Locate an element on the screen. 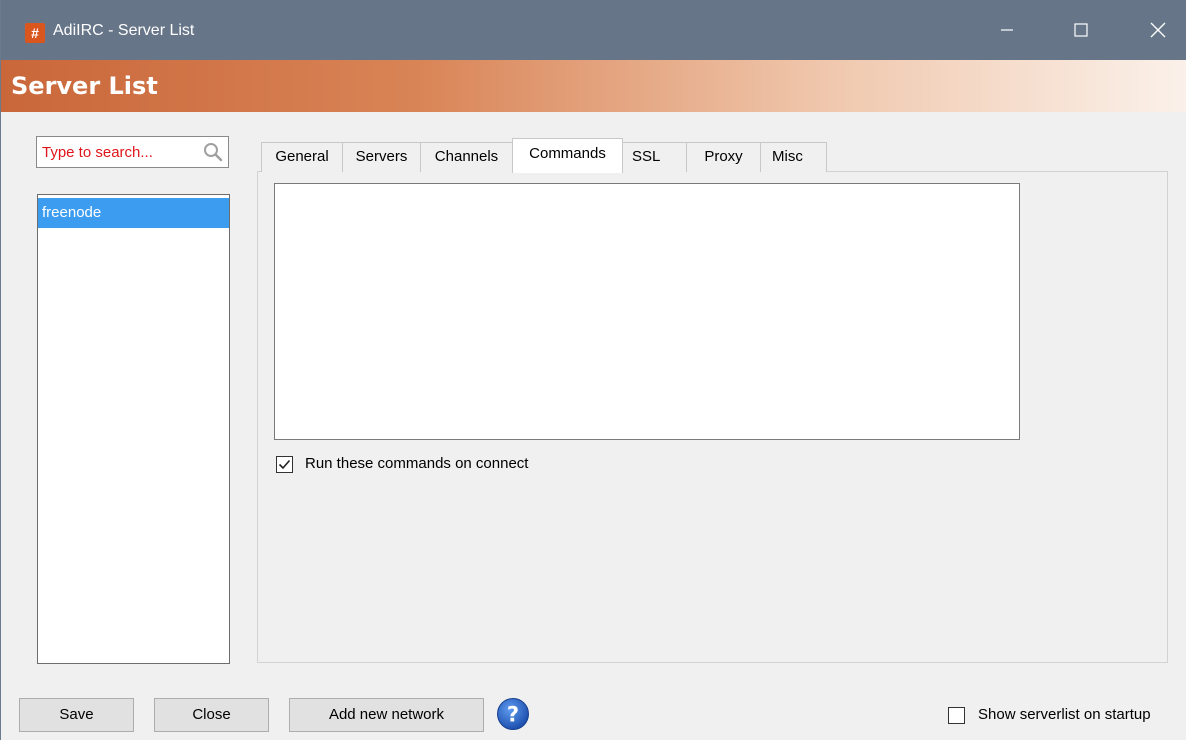  run-on-connect-checkbox is located at coordinates (284, 464).